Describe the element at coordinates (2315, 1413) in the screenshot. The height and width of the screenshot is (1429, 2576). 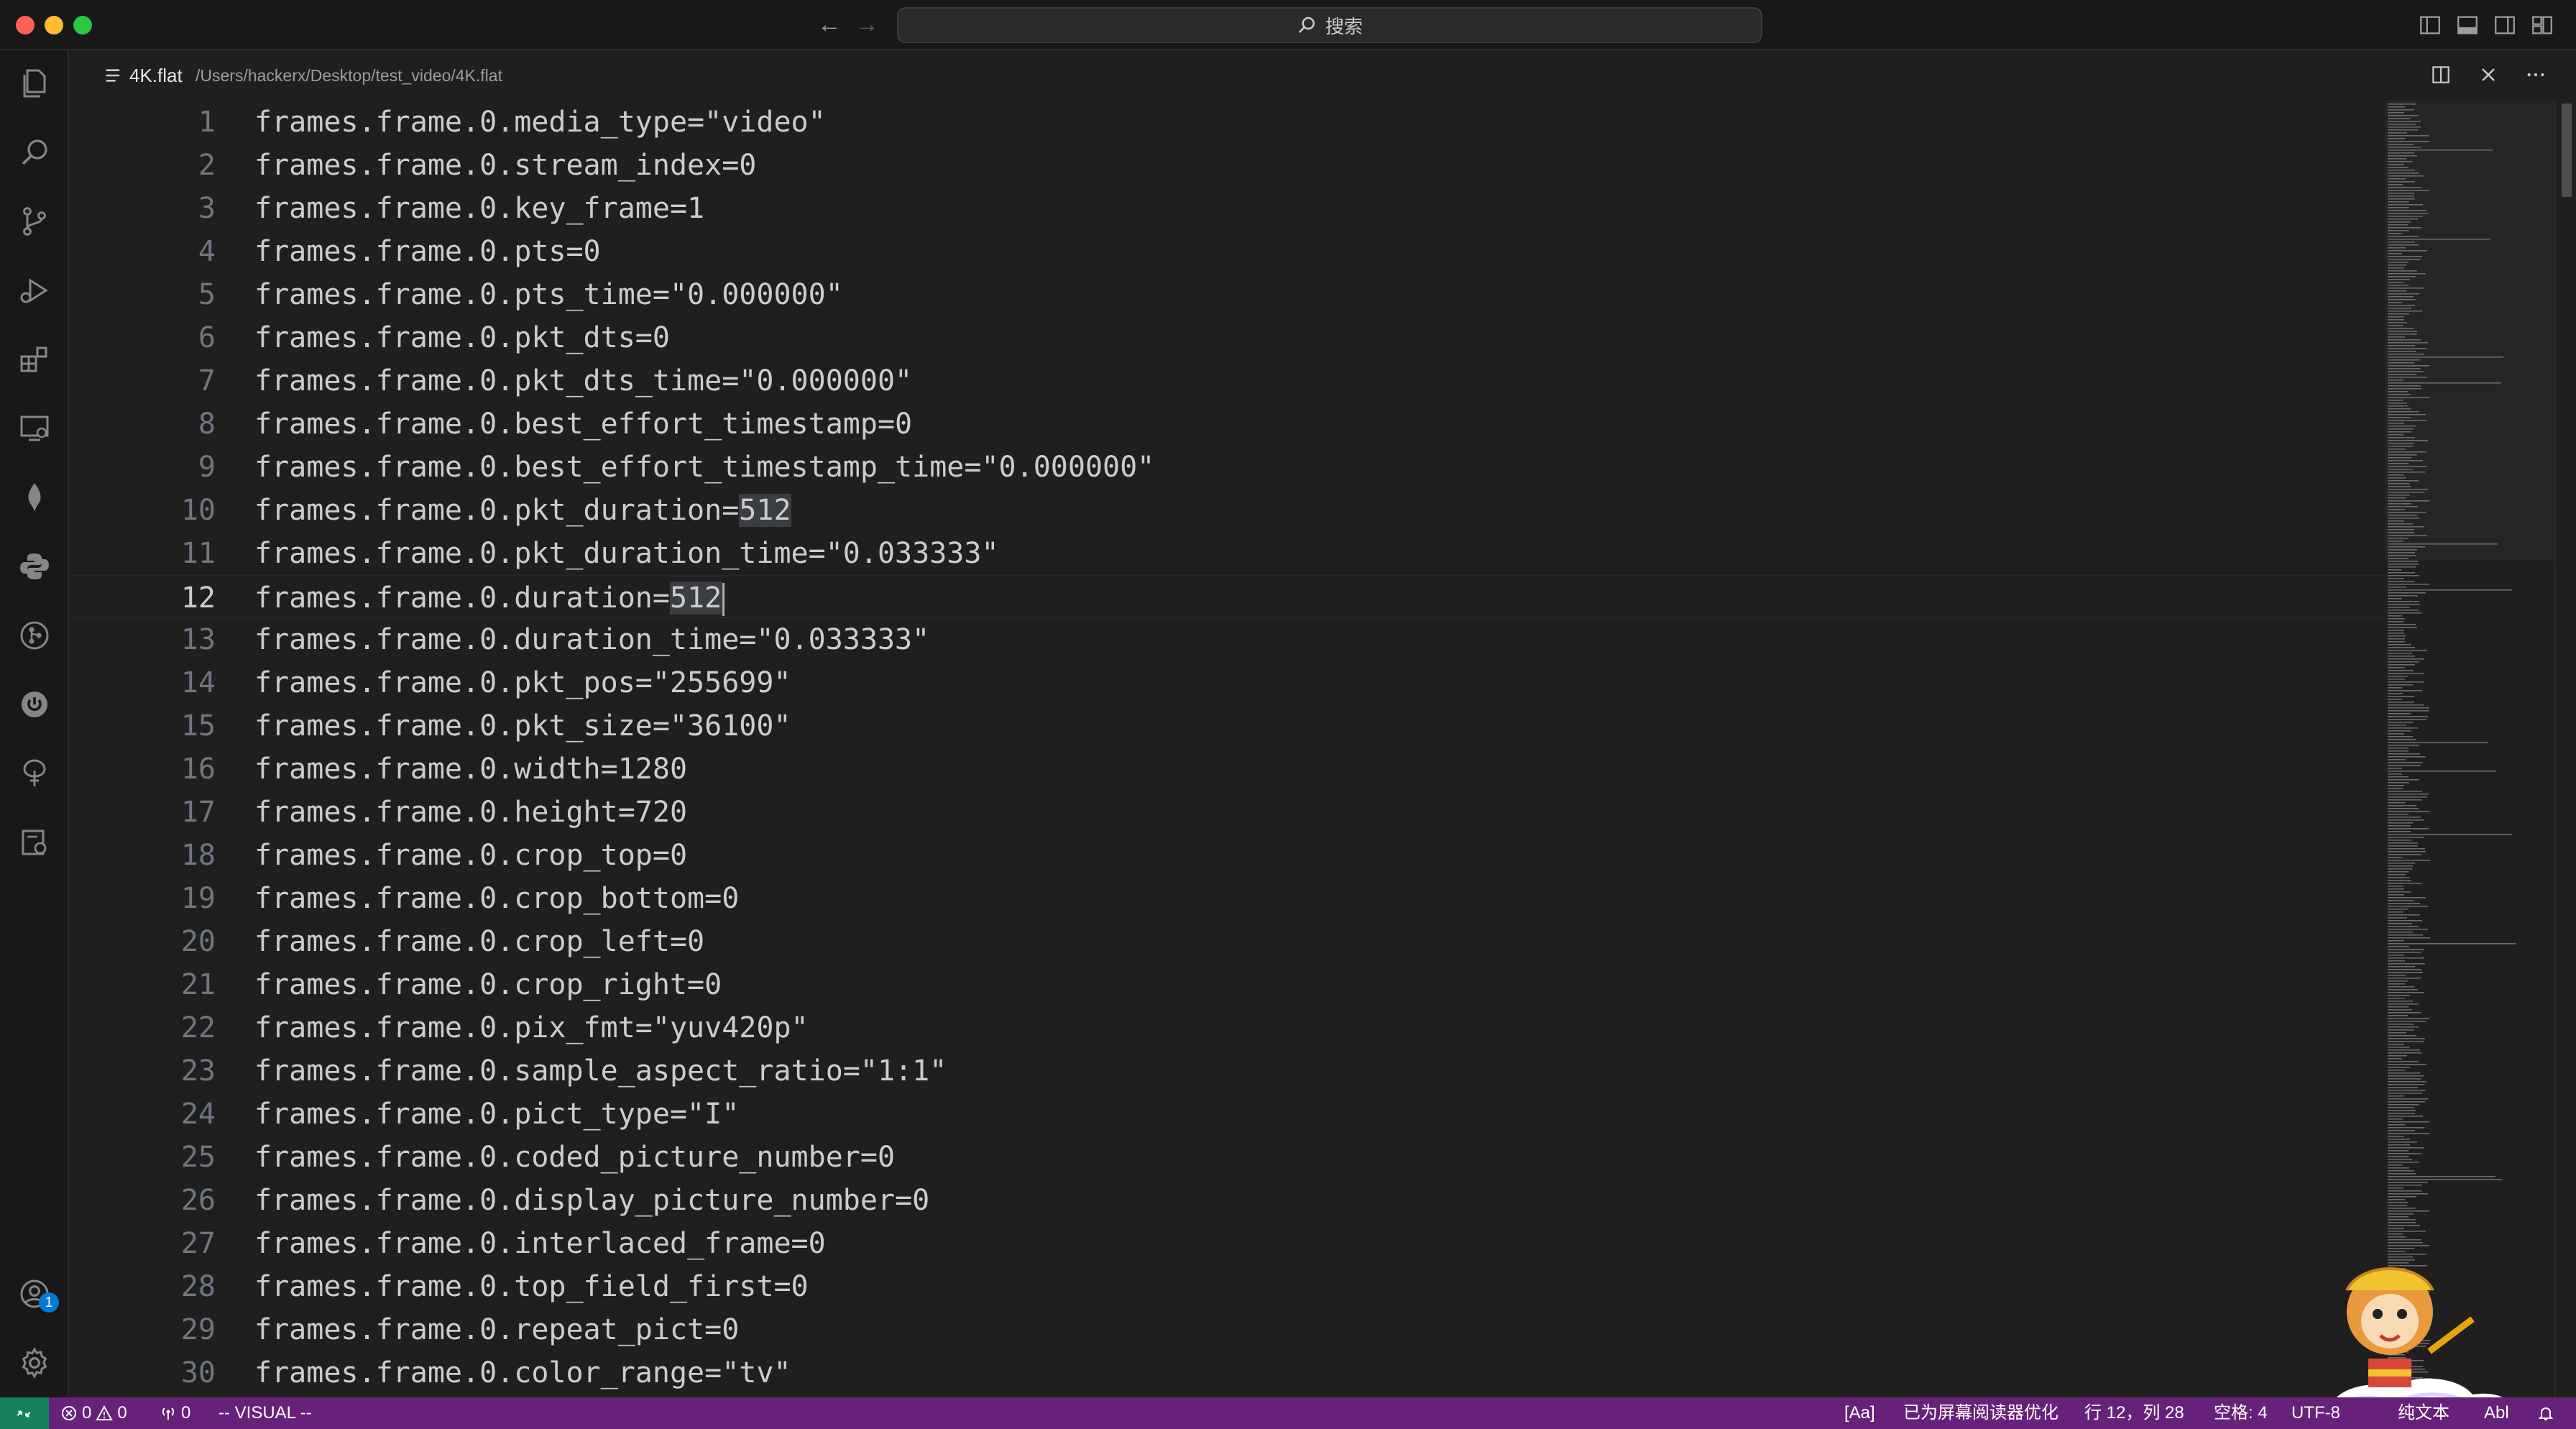
I see `encoding-setting: UTF-8` at that location.